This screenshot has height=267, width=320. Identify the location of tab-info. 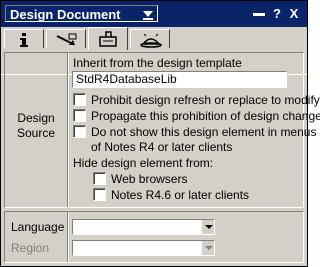
(24, 38).